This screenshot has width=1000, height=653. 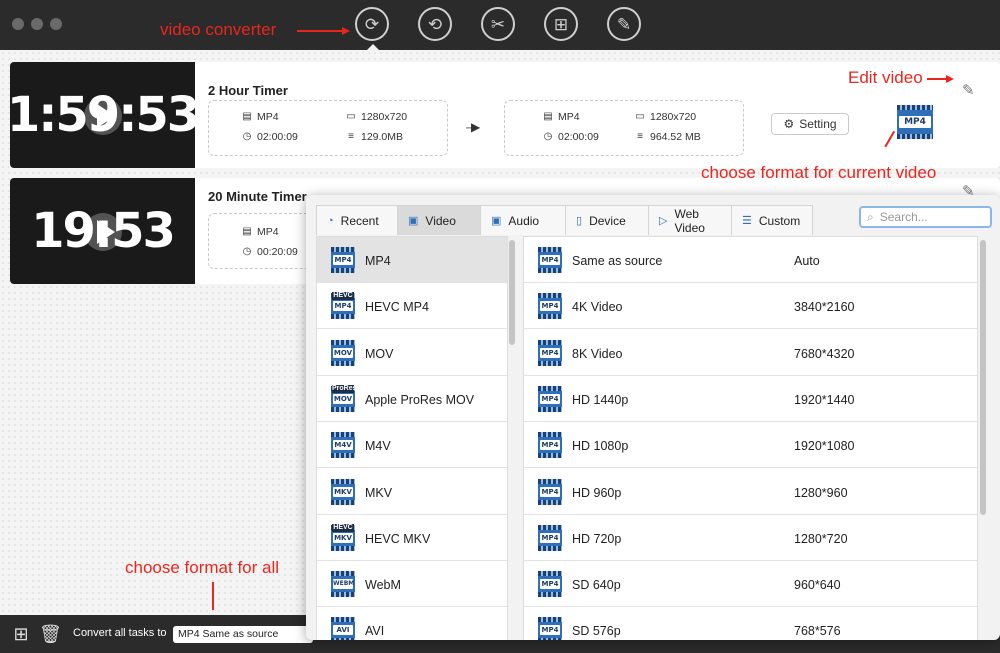 What do you see at coordinates (821, 492) in the screenshot?
I see `preset-resolution: 1280*960` at bounding box center [821, 492].